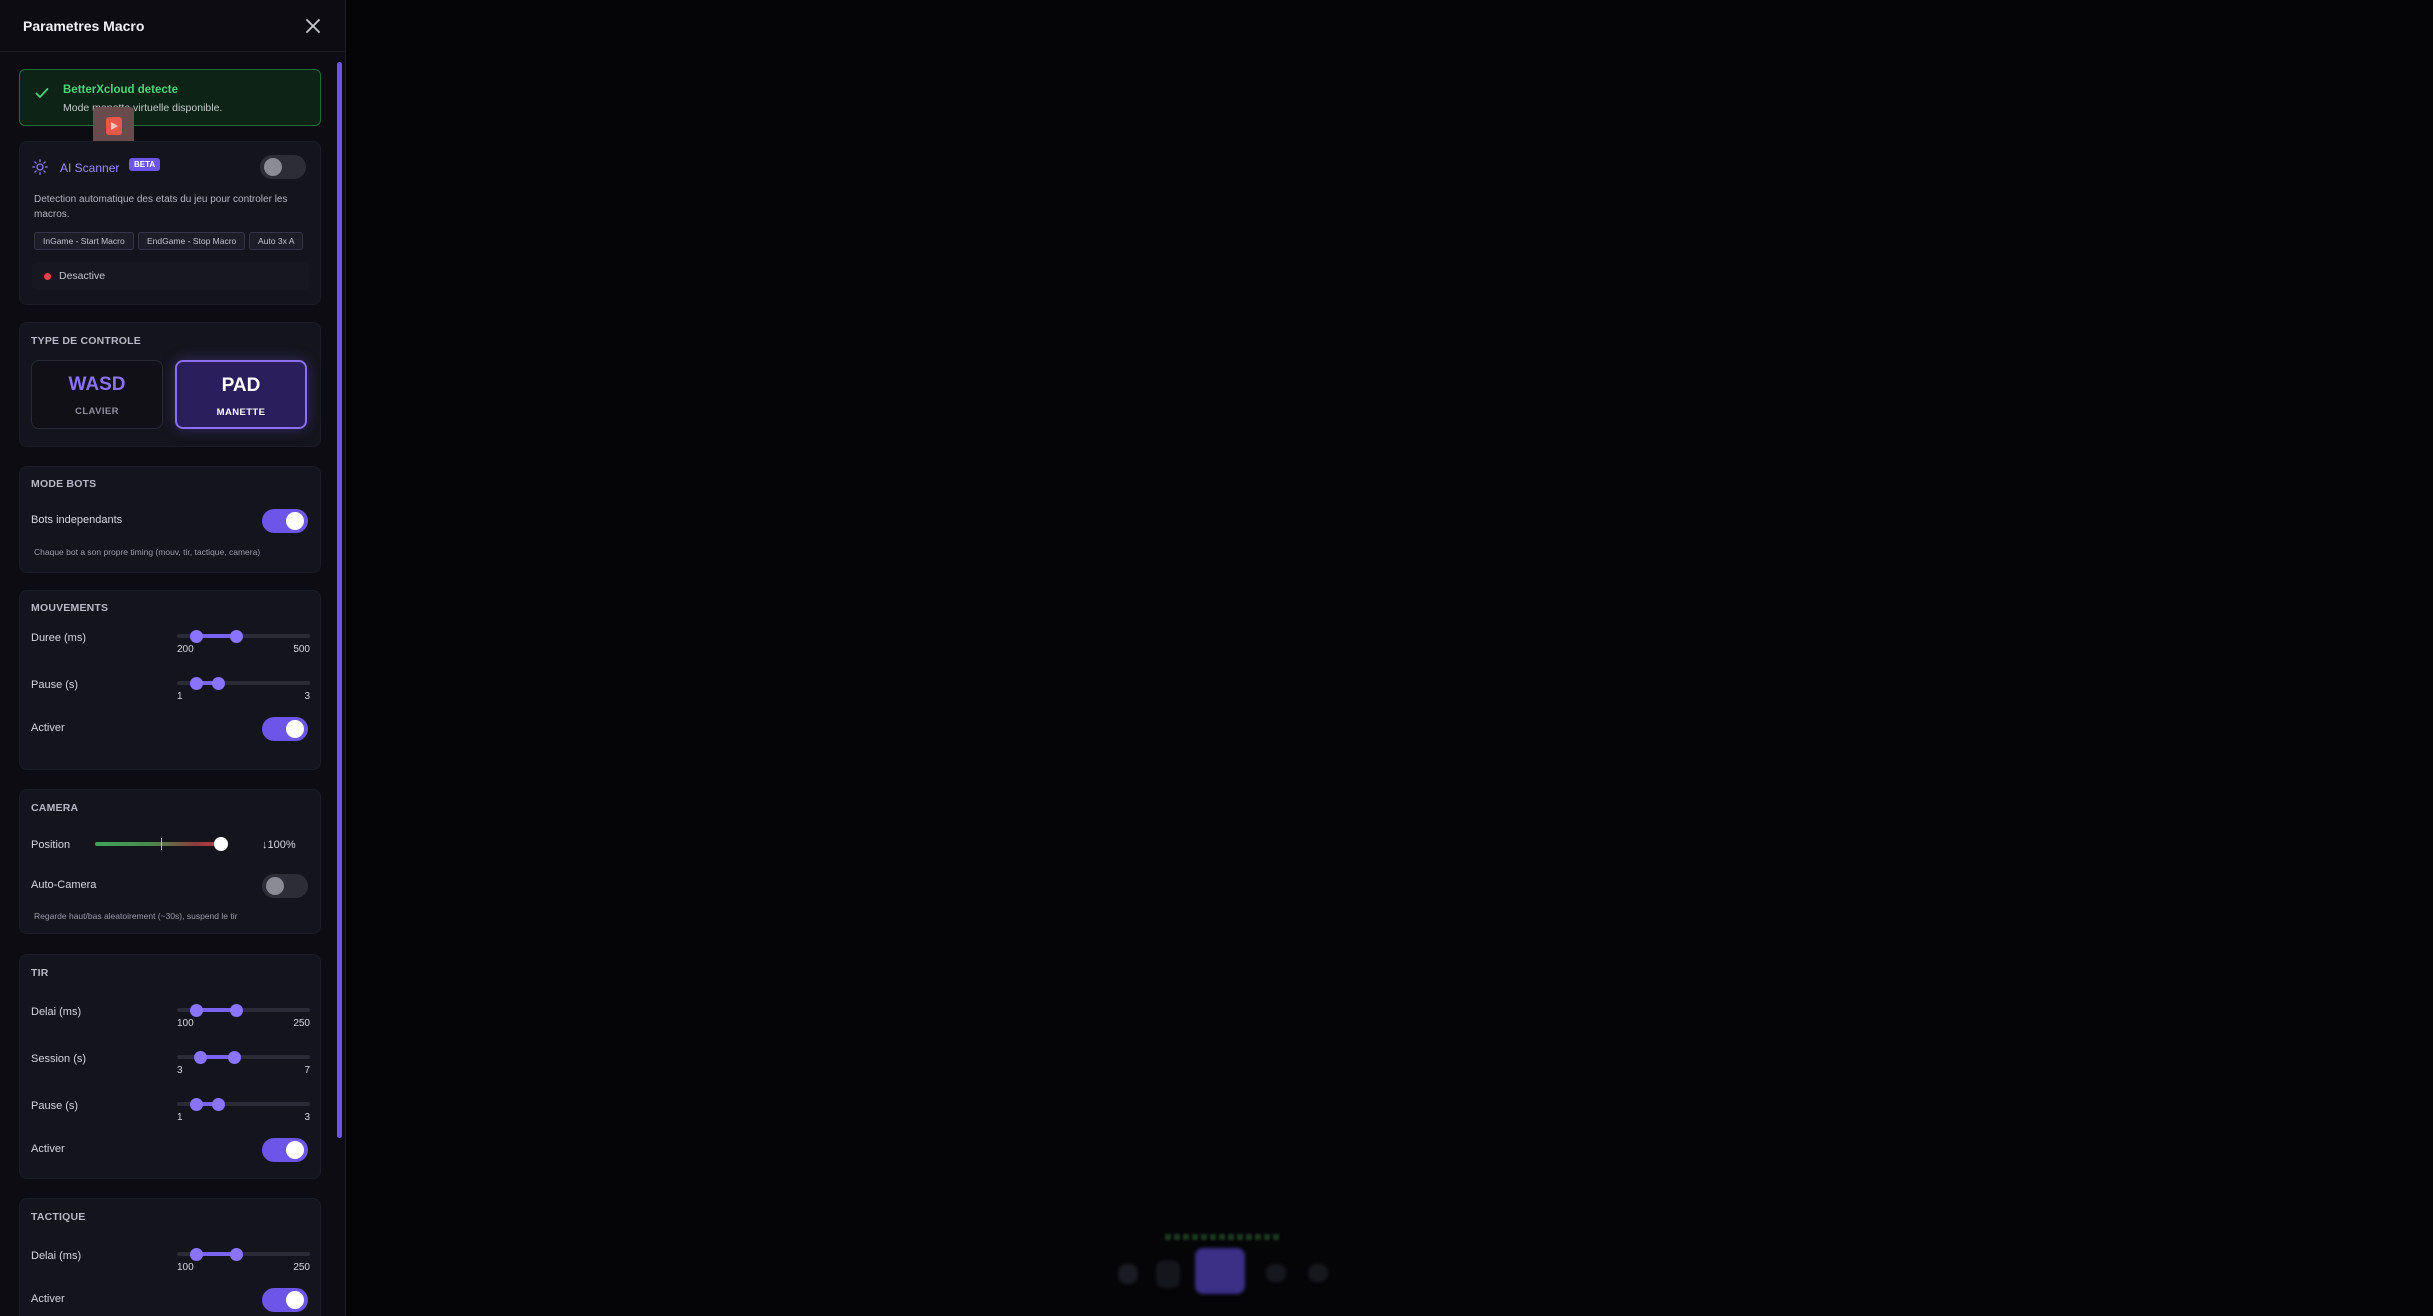 The width and height of the screenshot is (2433, 1316). What do you see at coordinates (143, 108) in the screenshot?
I see `banner-text: Mode manette virtuelle disponible.` at bounding box center [143, 108].